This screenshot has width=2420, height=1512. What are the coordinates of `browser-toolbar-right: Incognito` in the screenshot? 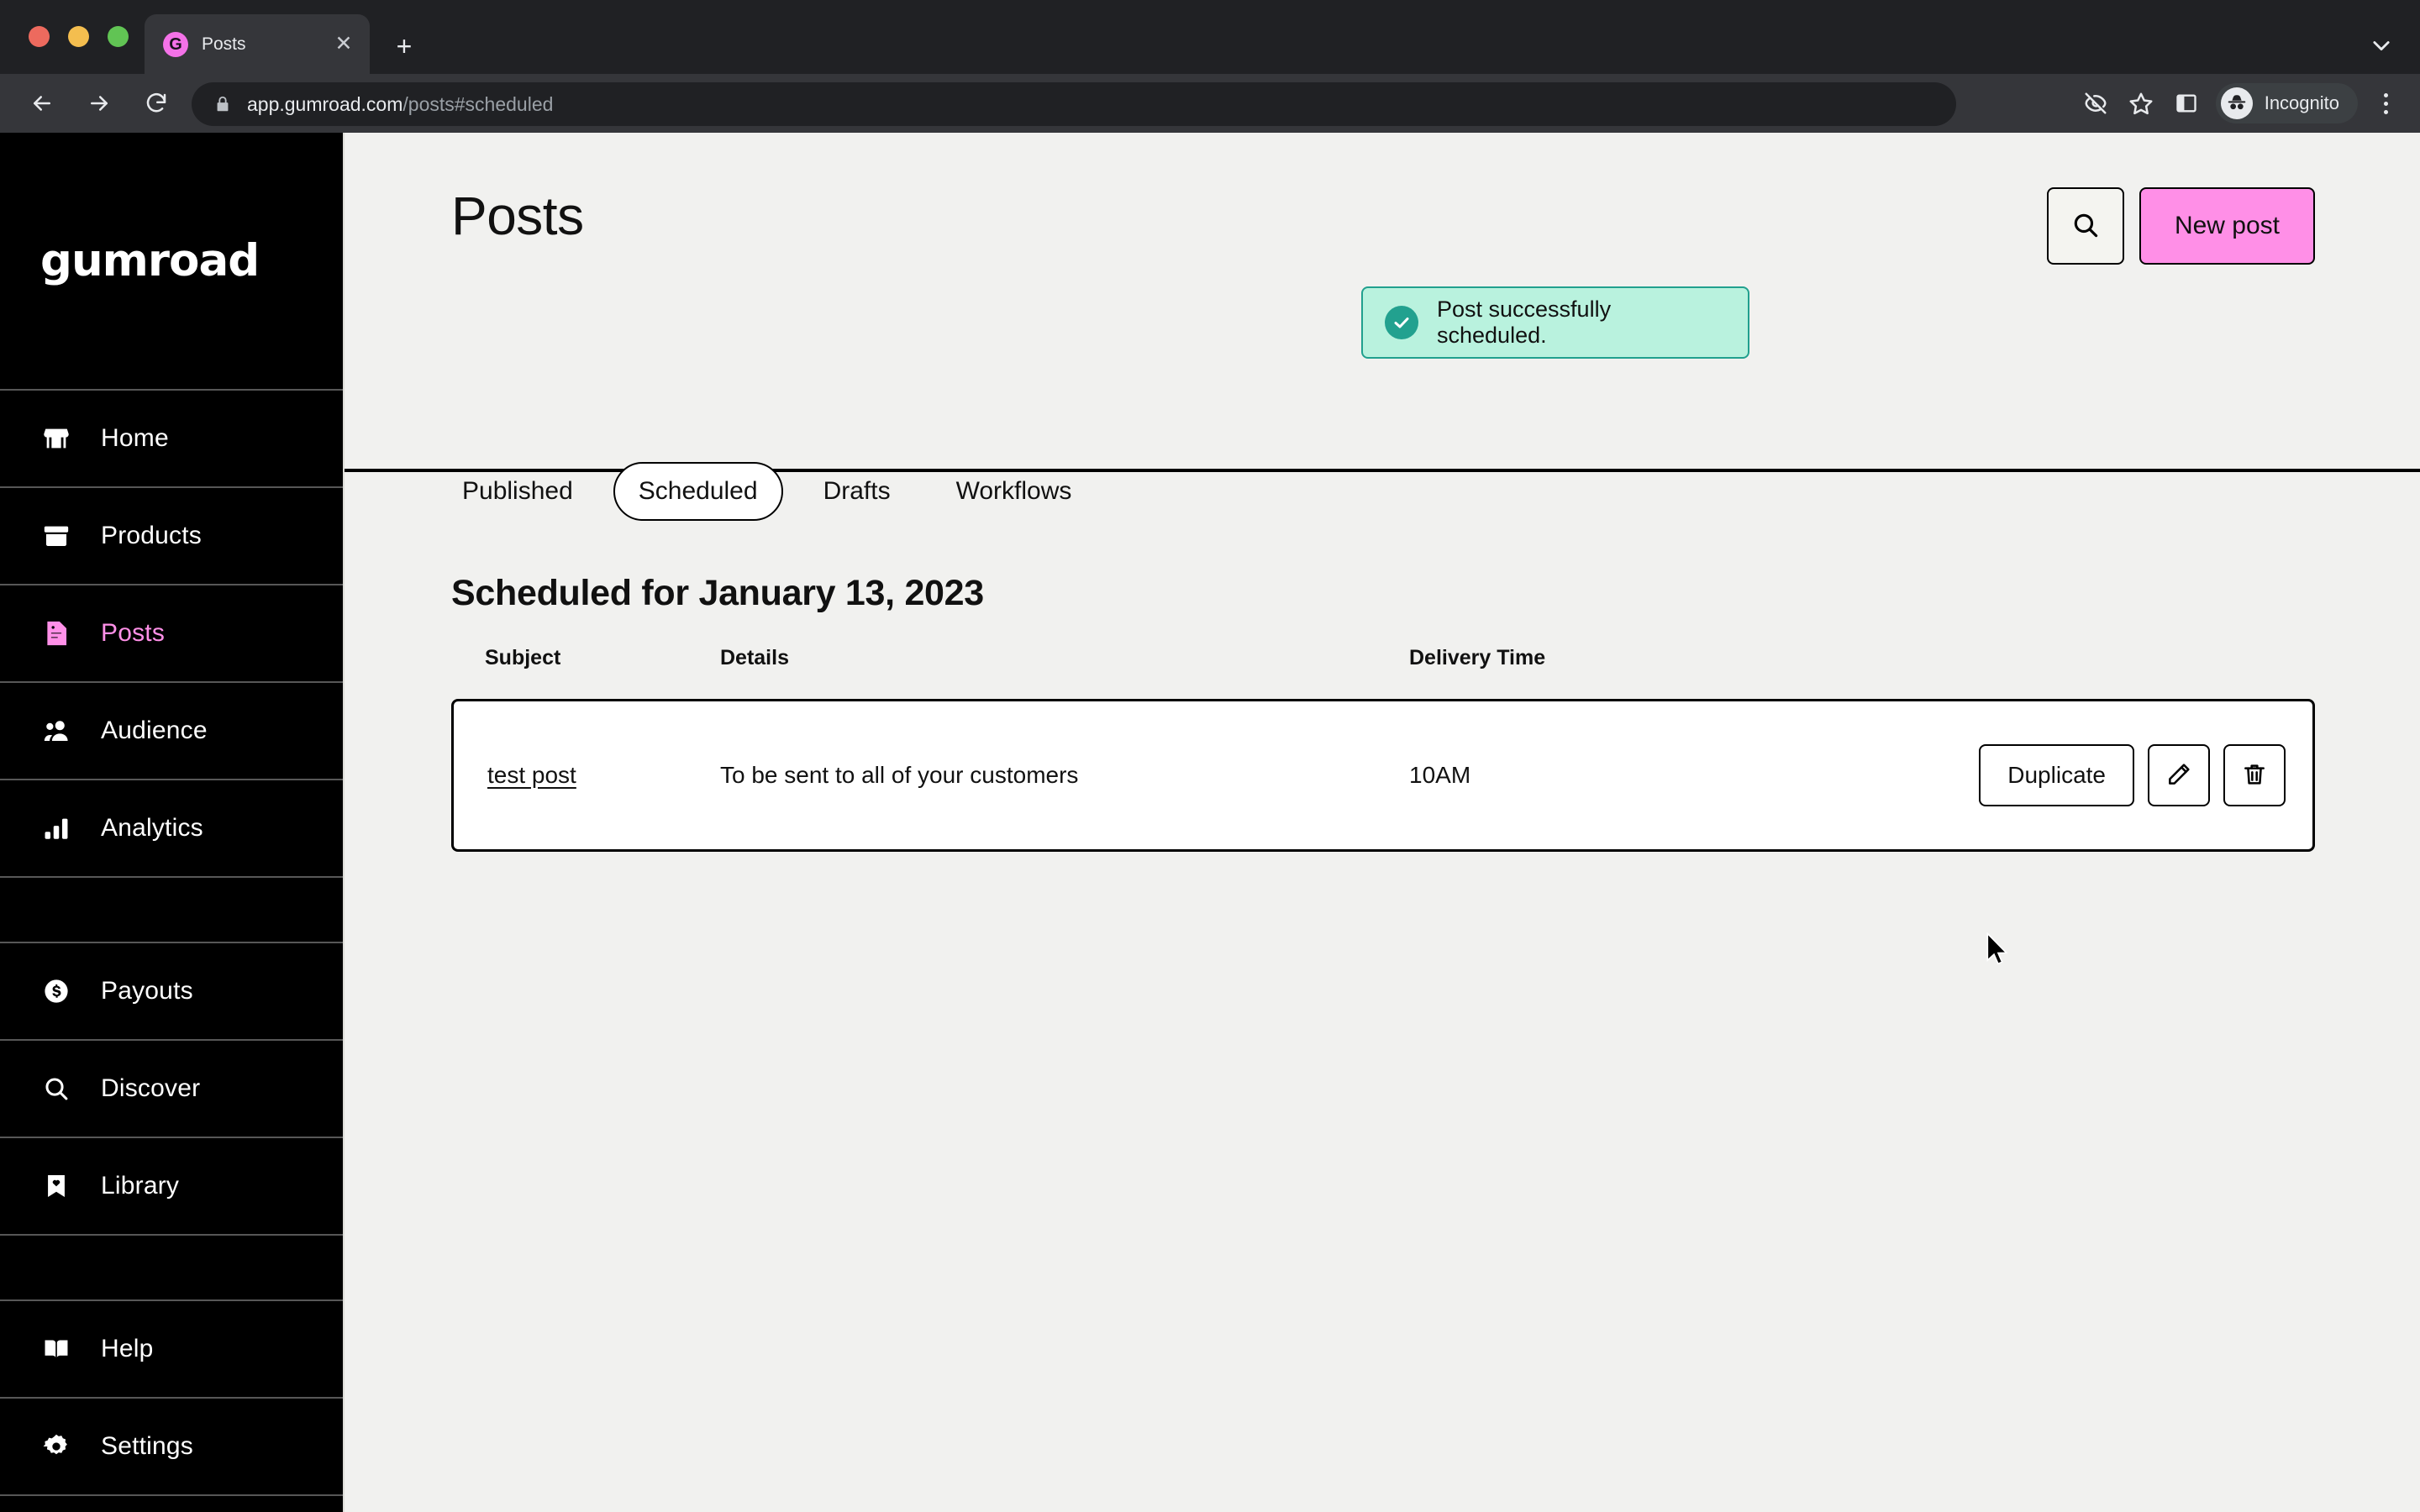 It's located at (2240, 103).